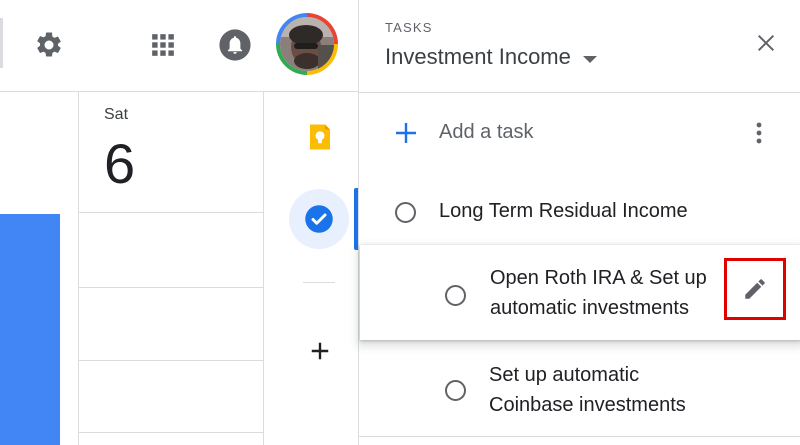 This screenshot has width=800, height=445. I want to click on more-options-button, so click(759, 133).